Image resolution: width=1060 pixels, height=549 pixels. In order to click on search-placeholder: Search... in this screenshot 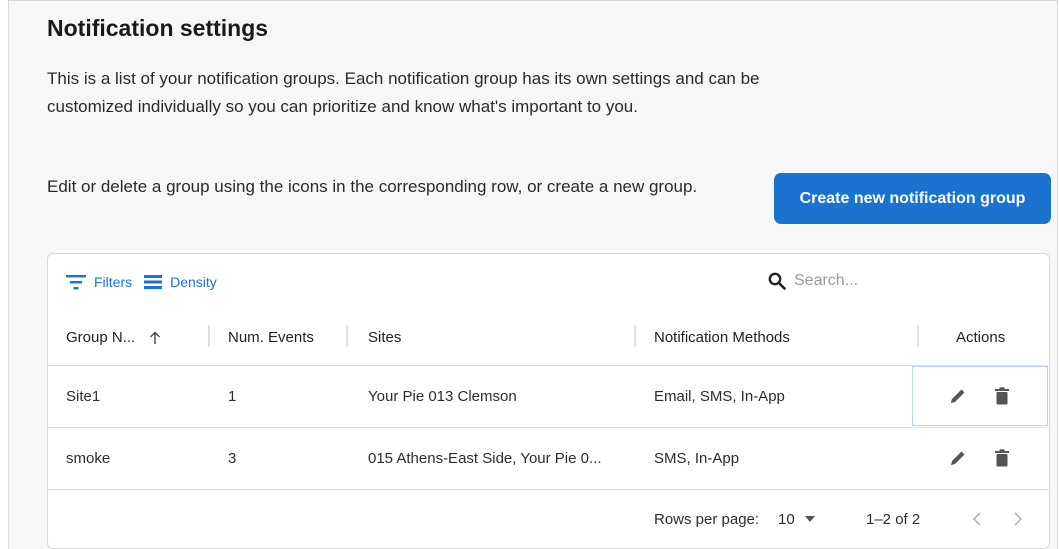, I will do `click(826, 280)`.